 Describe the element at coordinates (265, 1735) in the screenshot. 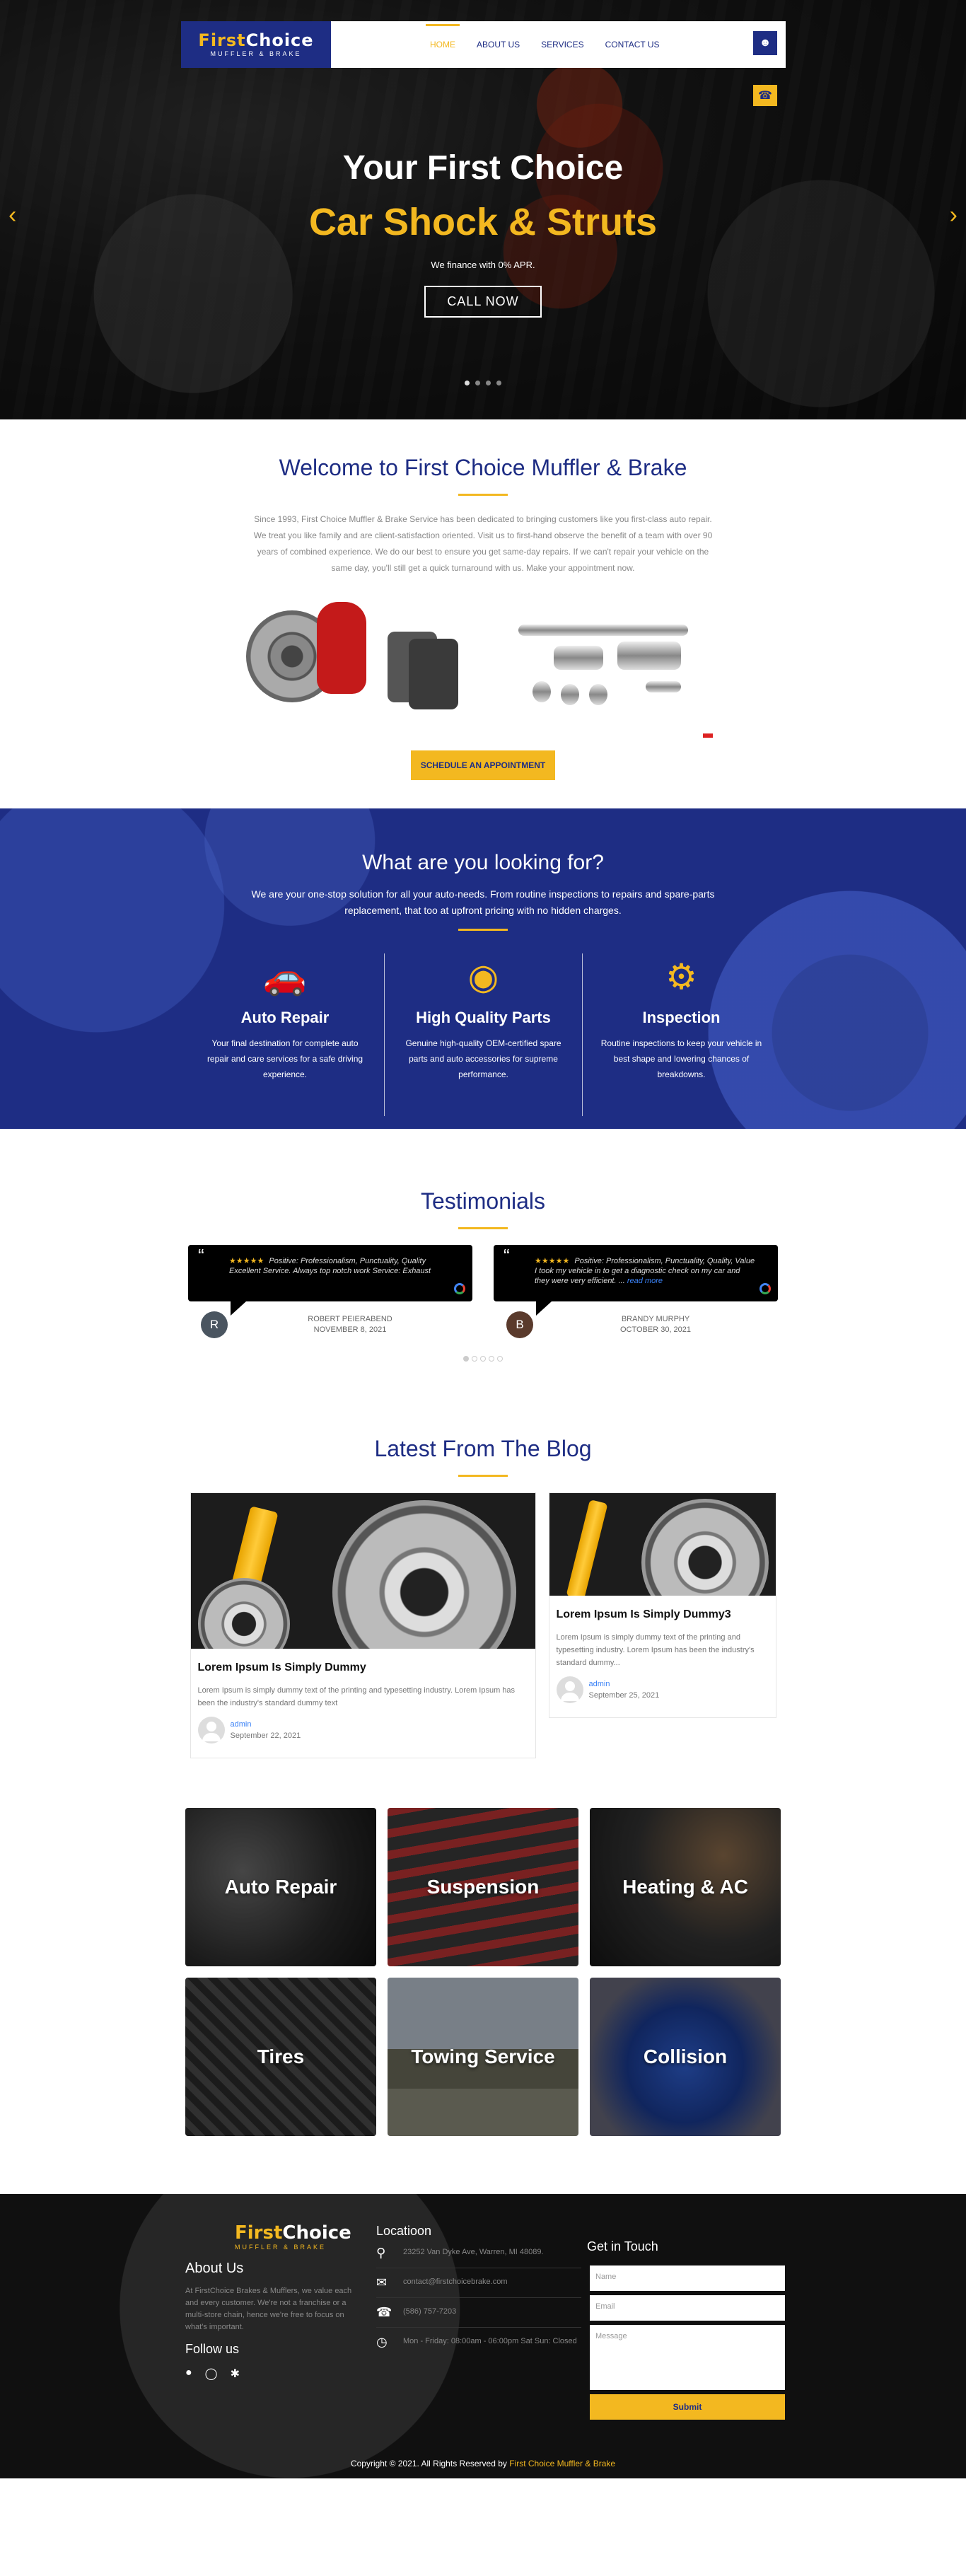

I see `post-date: September 22, 2021` at that location.